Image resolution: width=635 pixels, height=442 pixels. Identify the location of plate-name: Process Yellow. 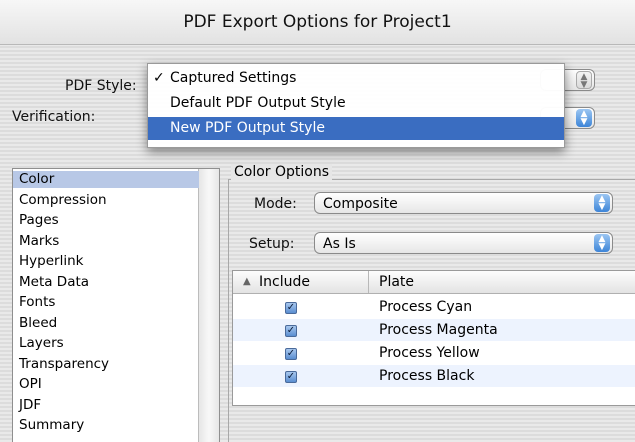
(429, 353).